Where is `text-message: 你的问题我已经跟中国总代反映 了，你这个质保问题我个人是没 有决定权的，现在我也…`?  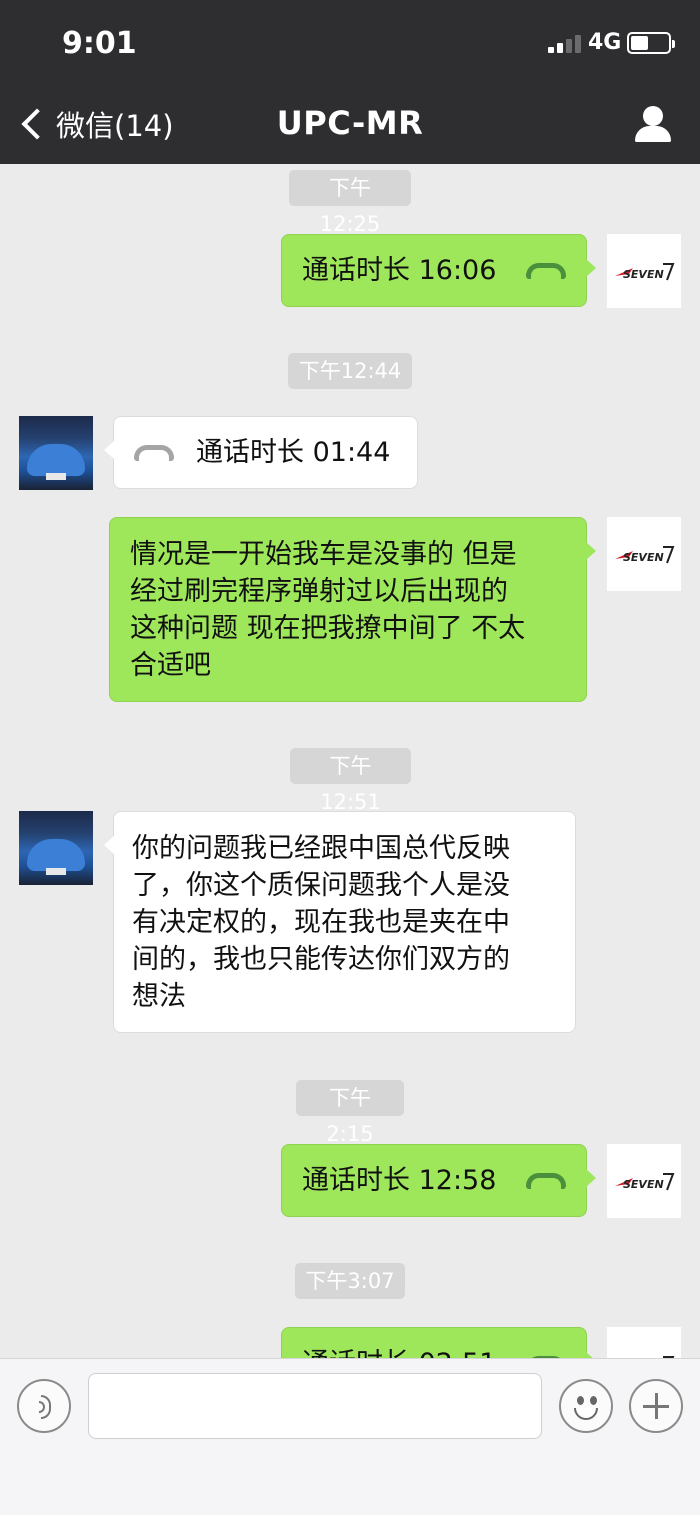 text-message: 你的问题我已经跟中国总代反映 了，你这个质保问题我个人是没 有决定权的，现在我也… is located at coordinates (340, 922).